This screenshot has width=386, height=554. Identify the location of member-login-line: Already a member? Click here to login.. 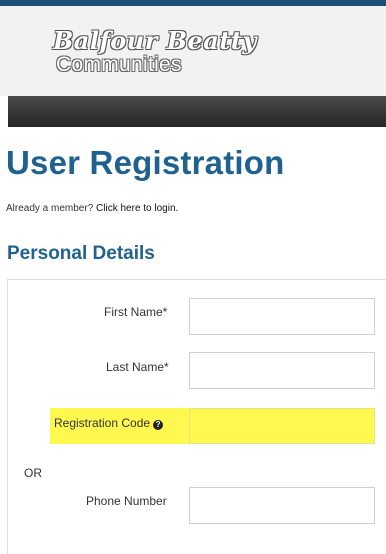
(92, 208).